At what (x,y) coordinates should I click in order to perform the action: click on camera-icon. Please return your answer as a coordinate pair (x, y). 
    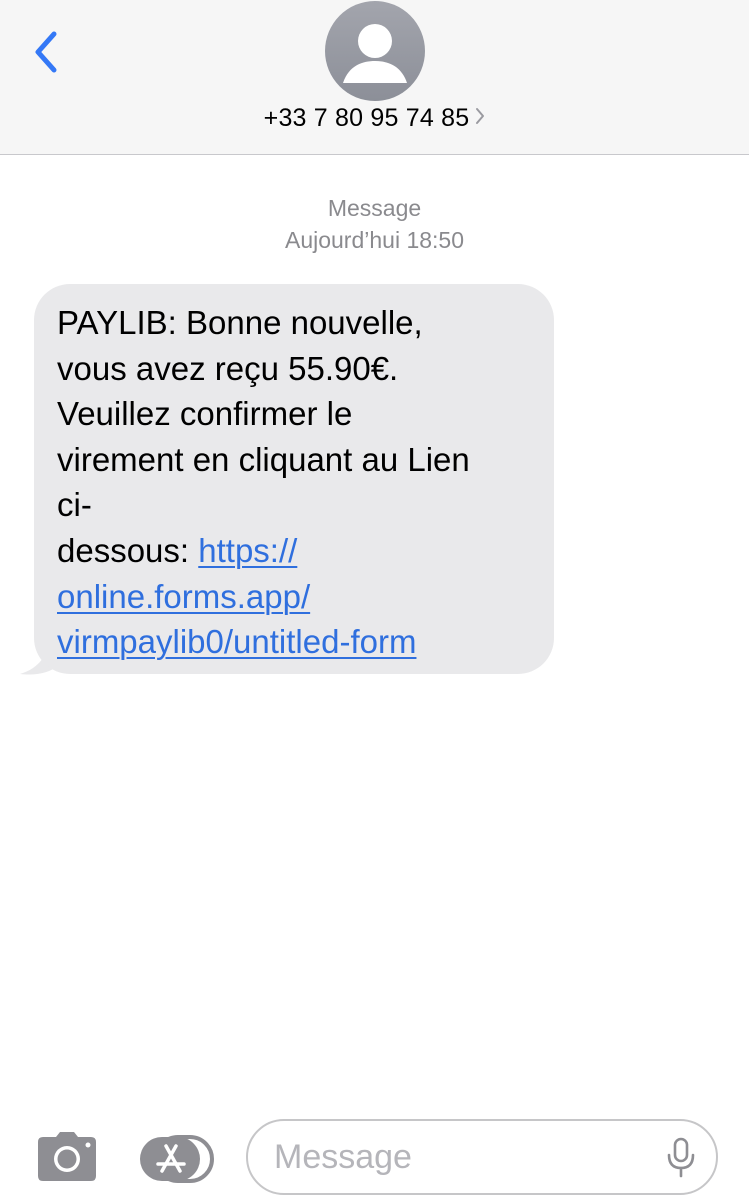
    Looking at the image, I should click on (67, 1156).